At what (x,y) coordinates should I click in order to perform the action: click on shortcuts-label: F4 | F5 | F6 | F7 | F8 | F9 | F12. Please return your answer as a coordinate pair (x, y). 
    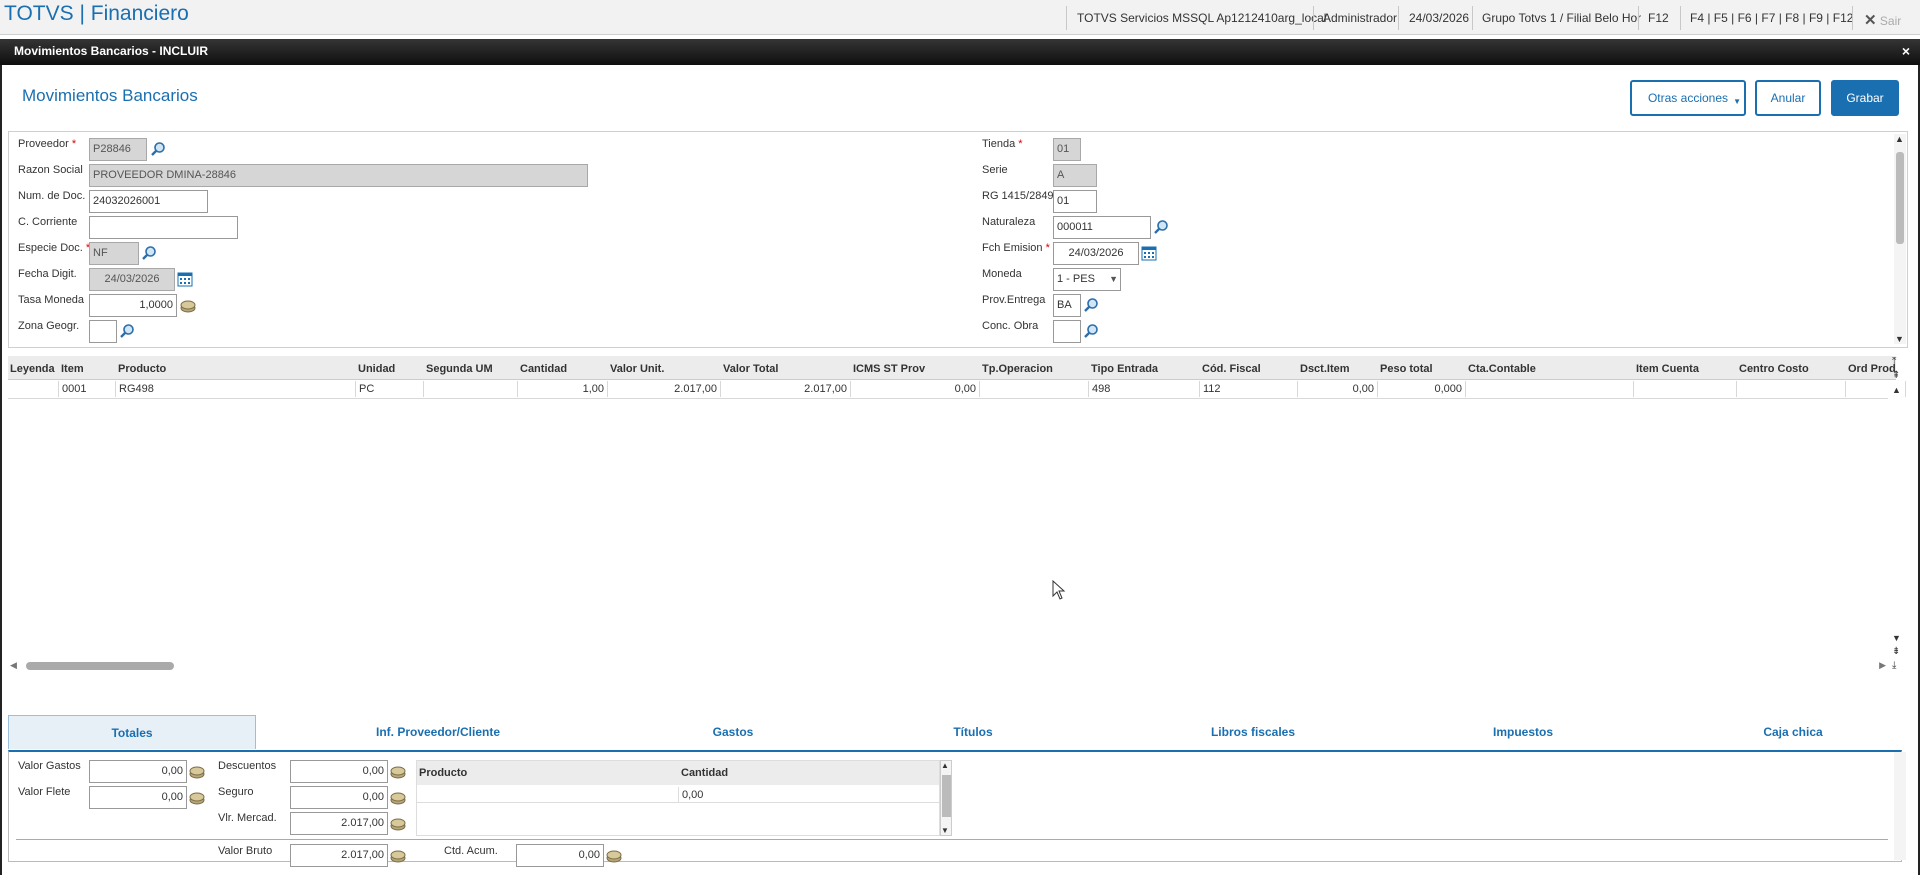
    Looking at the image, I should click on (1771, 18).